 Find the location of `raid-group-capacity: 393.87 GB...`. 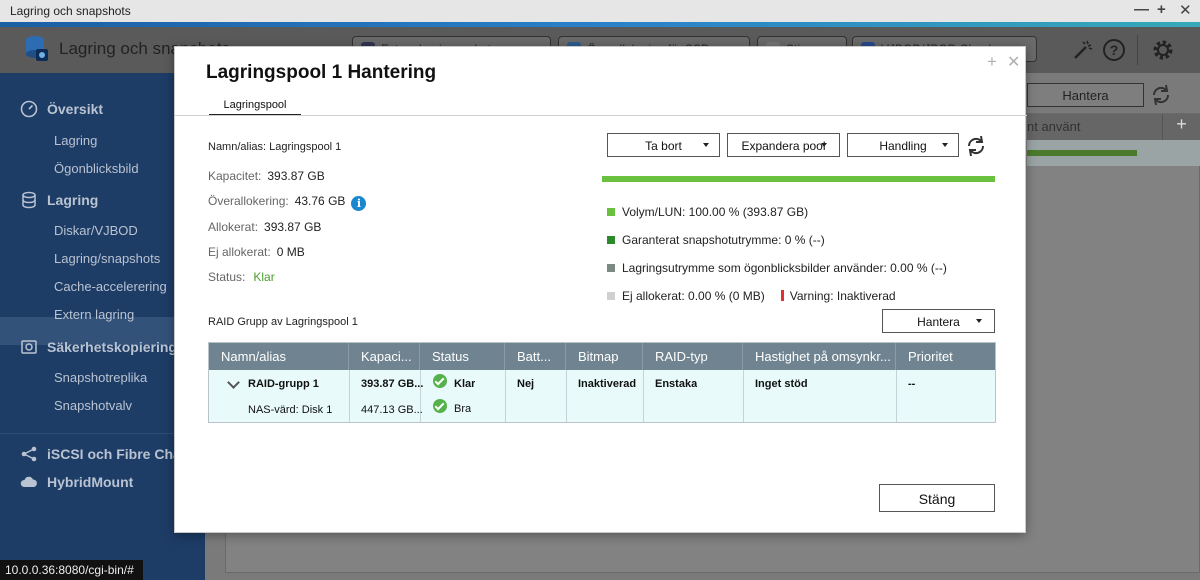

raid-group-capacity: 393.87 GB... is located at coordinates (392, 384).